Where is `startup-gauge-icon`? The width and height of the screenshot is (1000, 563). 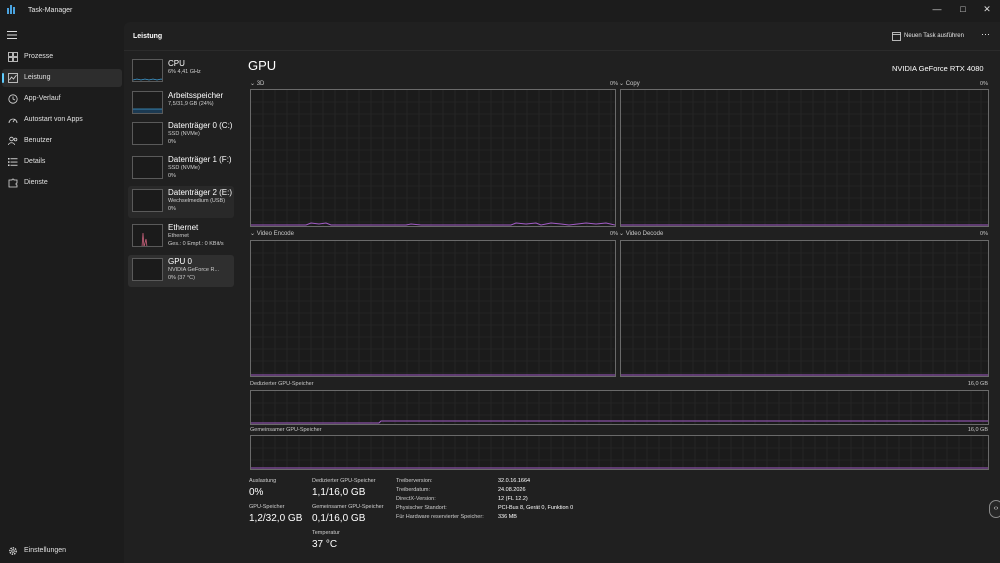
startup-gauge-icon is located at coordinates (13, 121).